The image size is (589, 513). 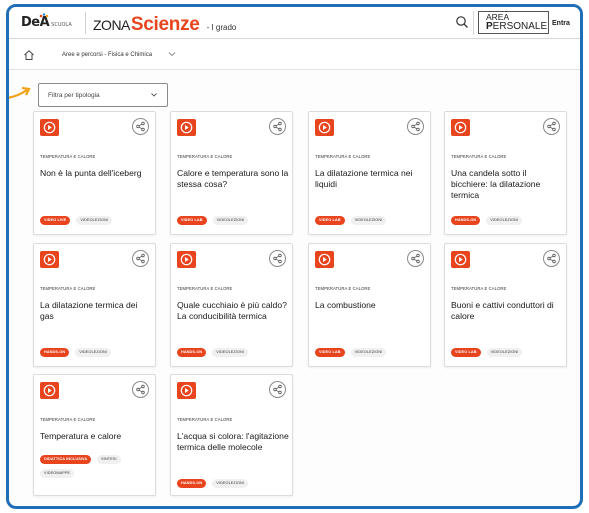 I want to click on card-title: La dilatazione termica dei gas, so click(x=96, y=311).